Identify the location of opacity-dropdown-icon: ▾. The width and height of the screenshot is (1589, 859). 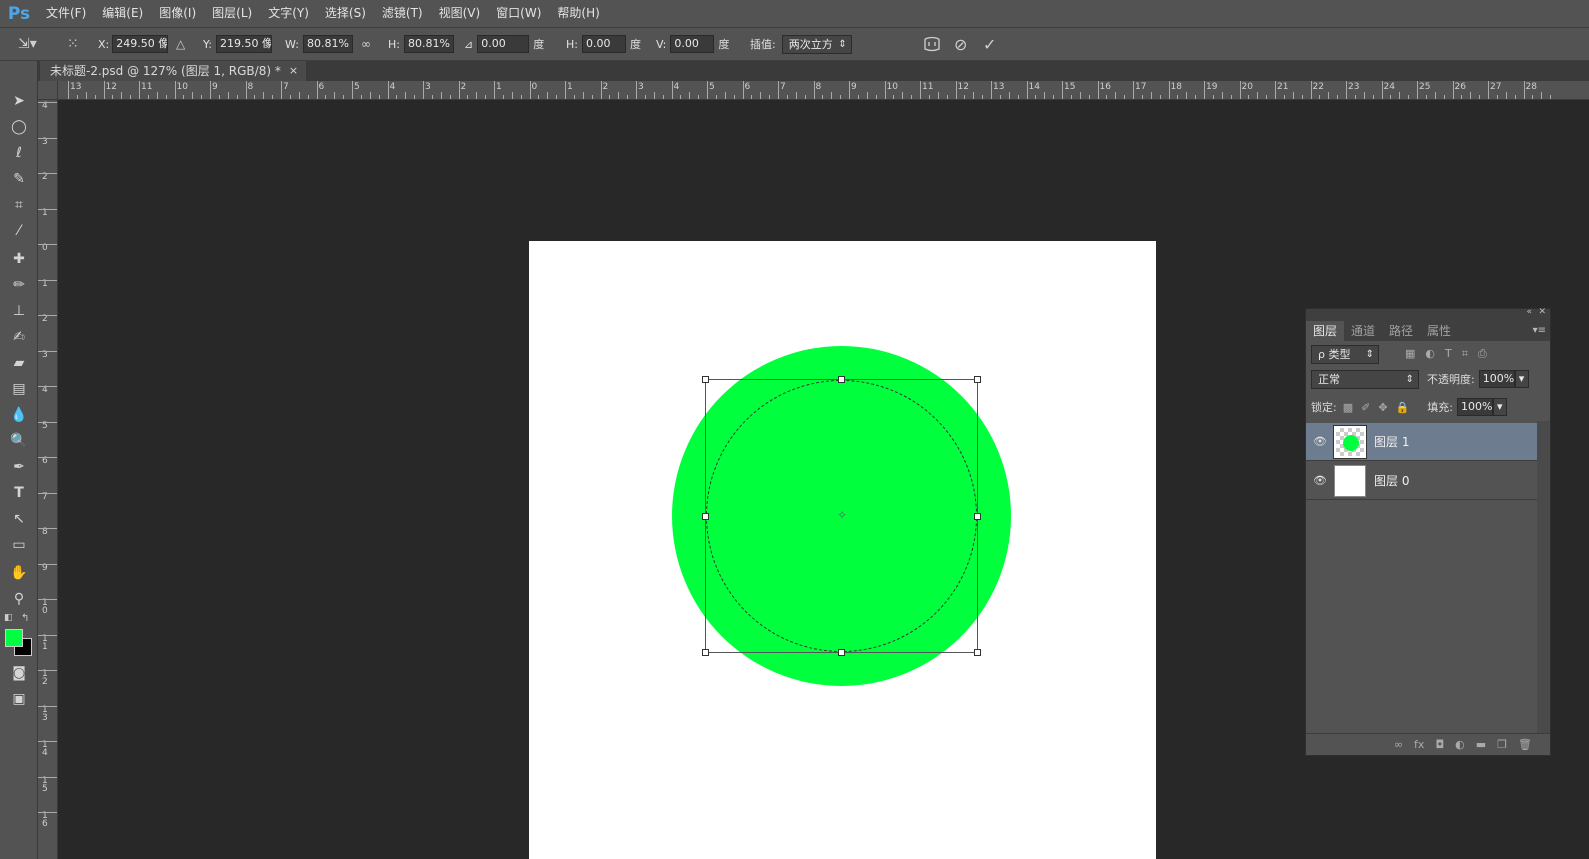
(1521, 379).